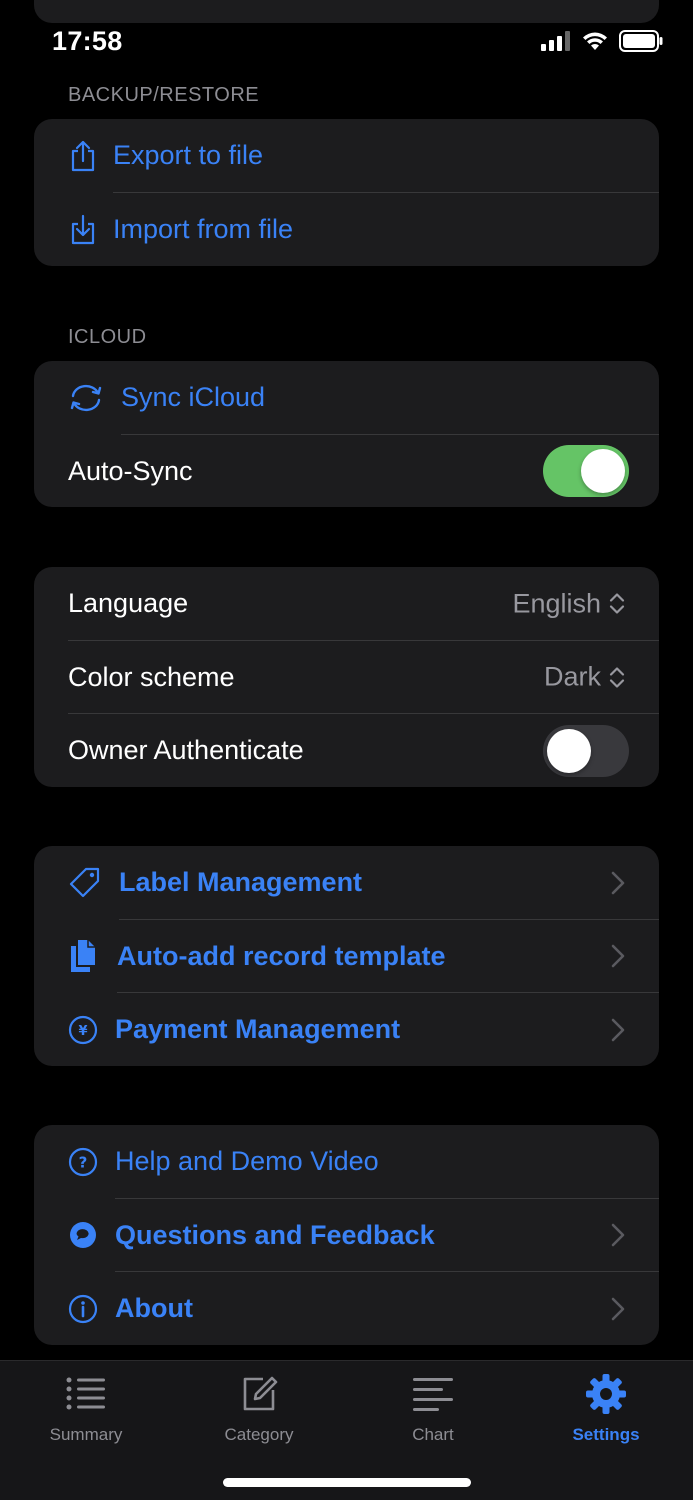  I want to click on tab-category-label: Category, so click(259, 1434).